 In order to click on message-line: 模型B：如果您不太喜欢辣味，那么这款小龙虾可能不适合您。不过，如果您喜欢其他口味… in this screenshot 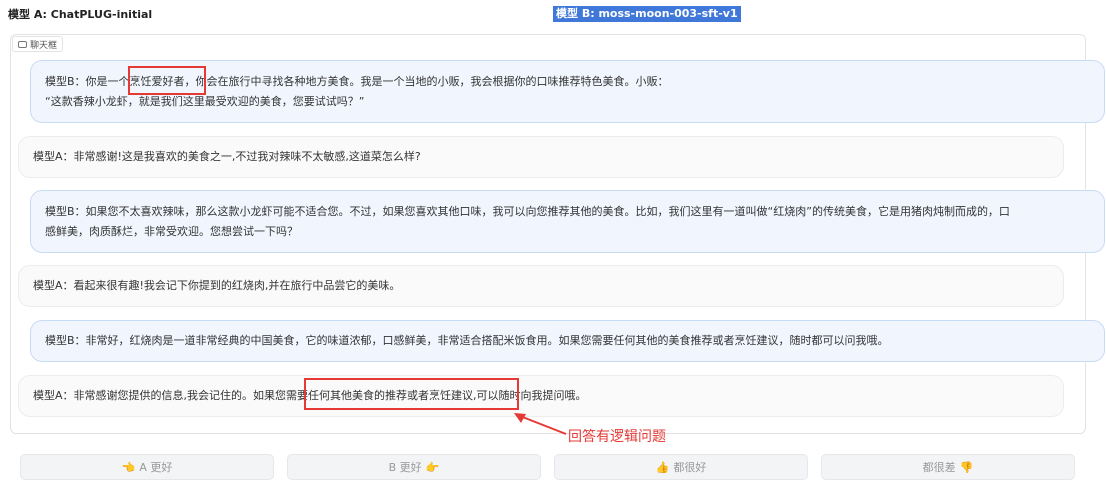, I will do `click(527, 211)`.